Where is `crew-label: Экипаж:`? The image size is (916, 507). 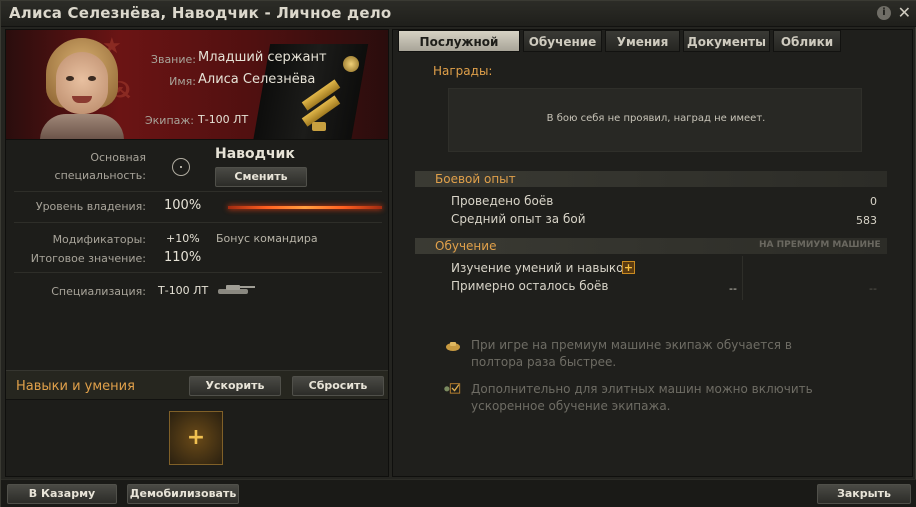
crew-label: Экипаж: is located at coordinates (169, 120).